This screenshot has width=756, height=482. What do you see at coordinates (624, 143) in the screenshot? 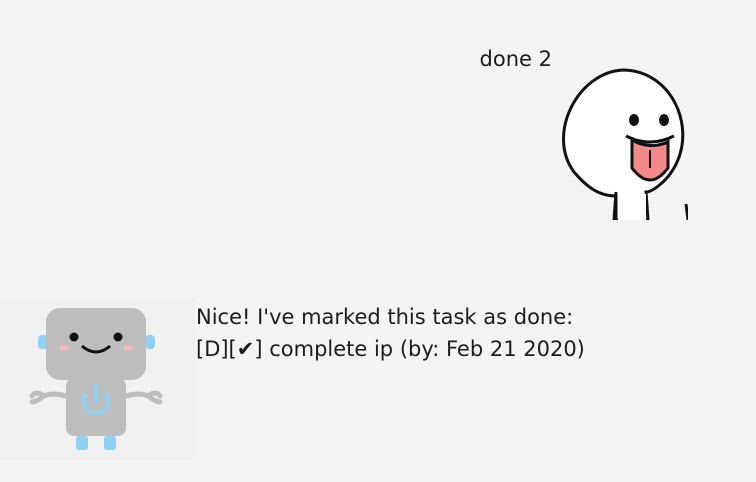
I see `tongue-out-face-icon` at bounding box center [624, 143].